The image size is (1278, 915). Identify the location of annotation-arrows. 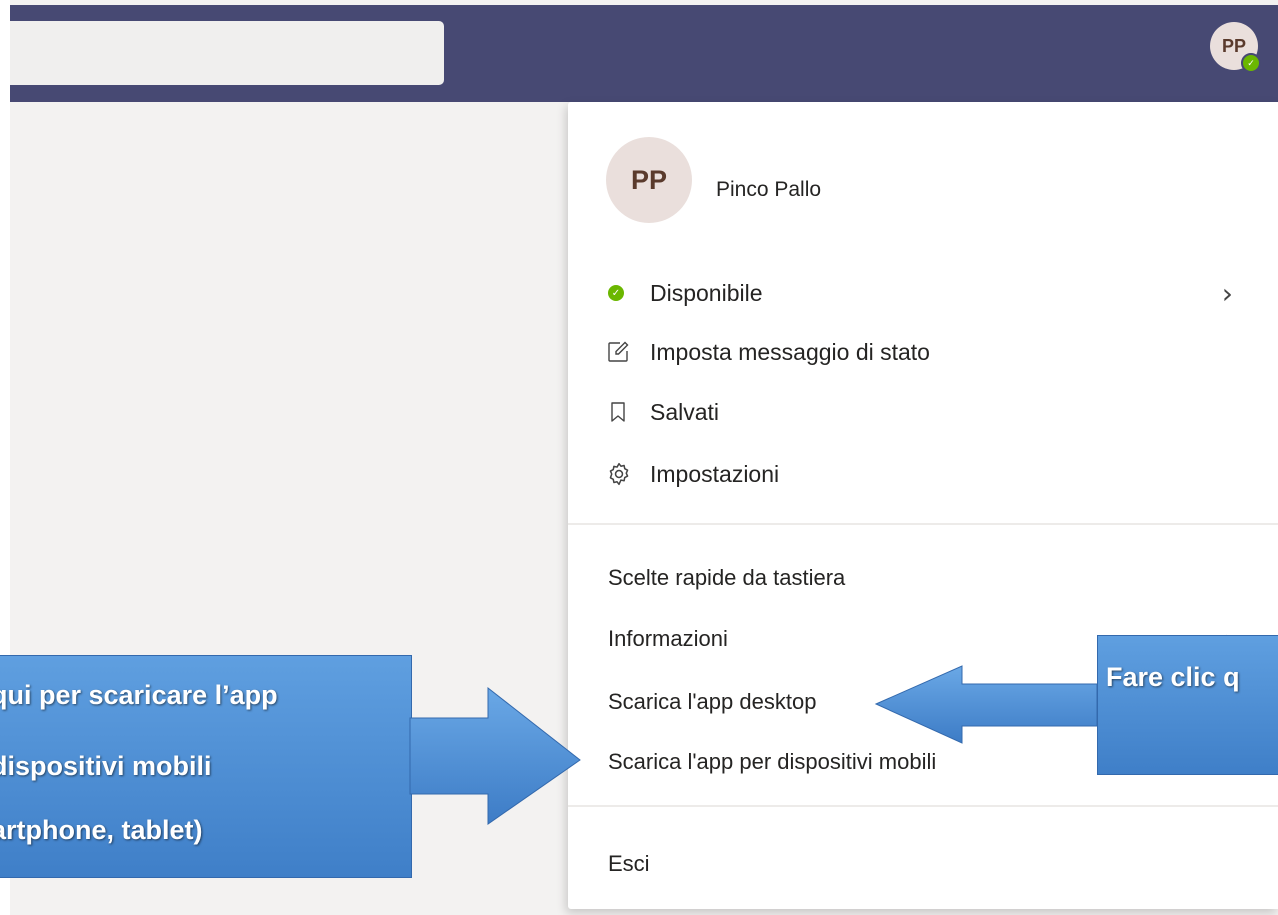
(753, 745).